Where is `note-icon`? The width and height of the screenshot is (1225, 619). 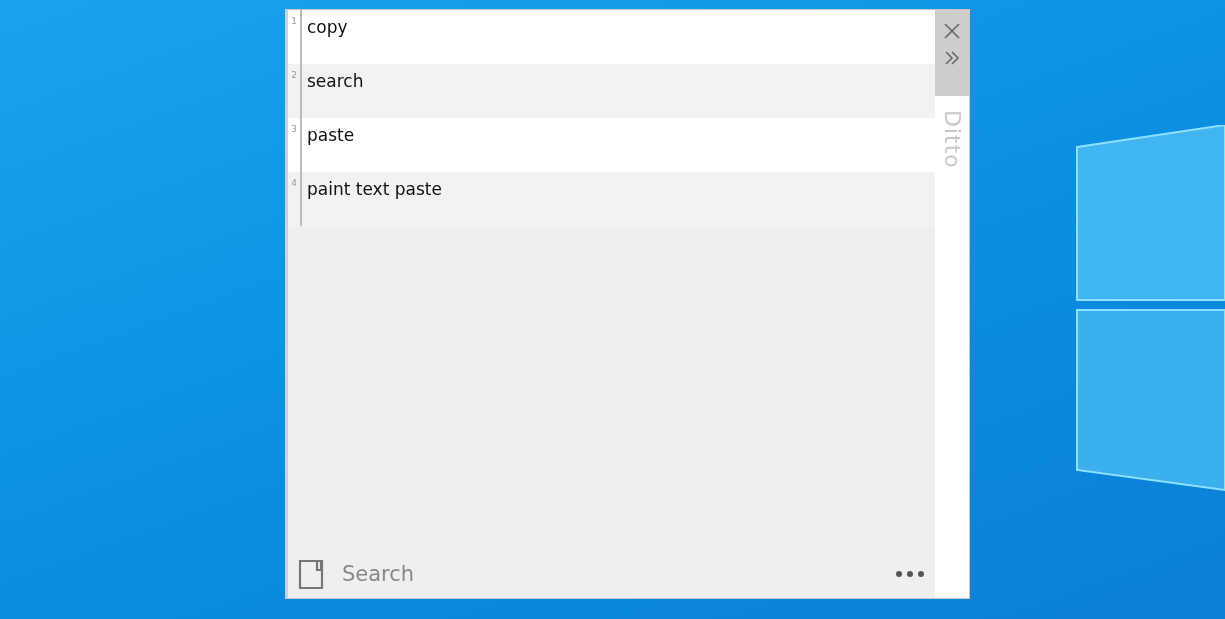 note-icon is located at coordinates (311, 574).